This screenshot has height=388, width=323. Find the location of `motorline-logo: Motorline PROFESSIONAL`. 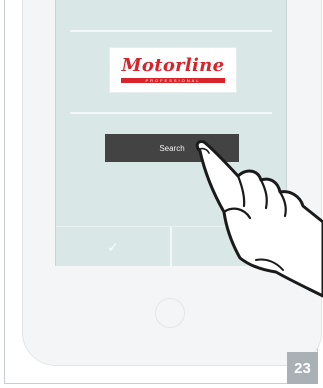

motorline-logo: Motorline PROFESSIONAL is located at coordinates (173, 70).